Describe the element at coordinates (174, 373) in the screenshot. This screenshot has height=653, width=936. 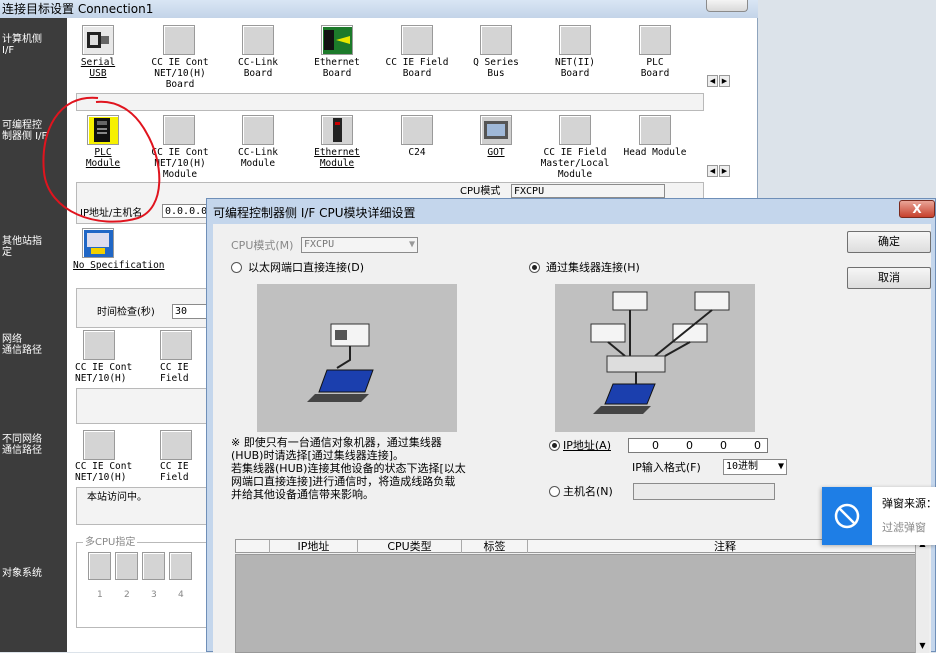
I see `net-cc-ie-field-label: CC IE Field` at that location.